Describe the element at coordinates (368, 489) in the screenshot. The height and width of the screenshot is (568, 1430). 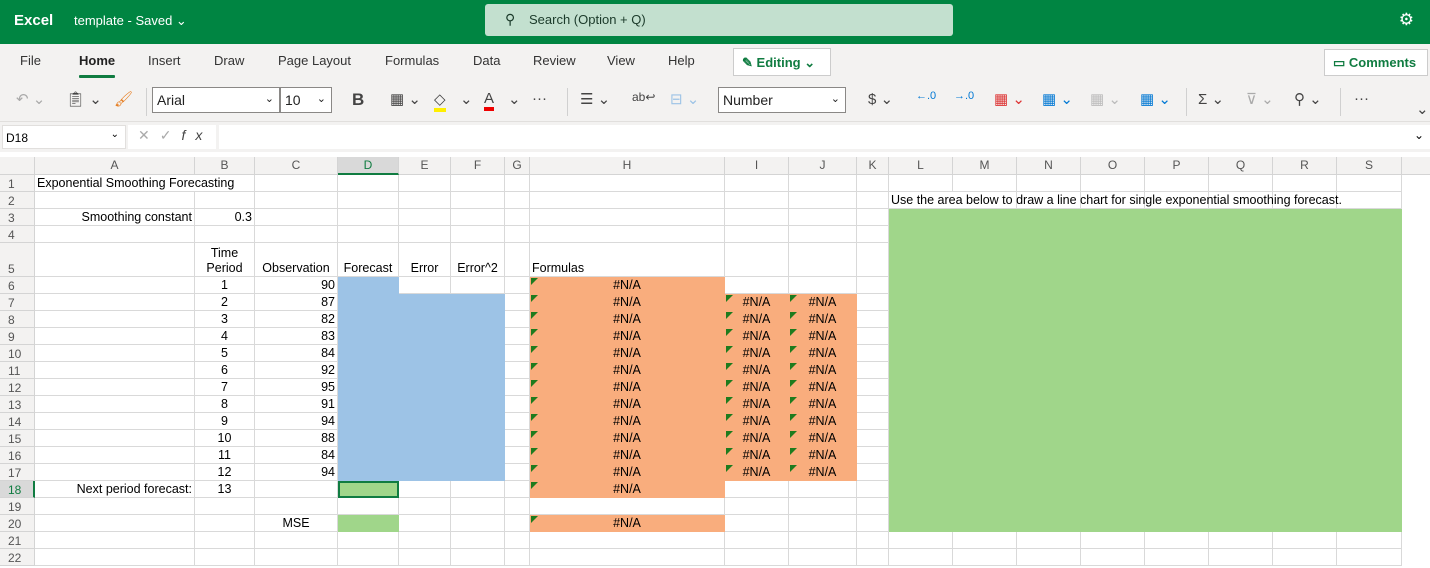
I see `selected-cell-d18` at that location.